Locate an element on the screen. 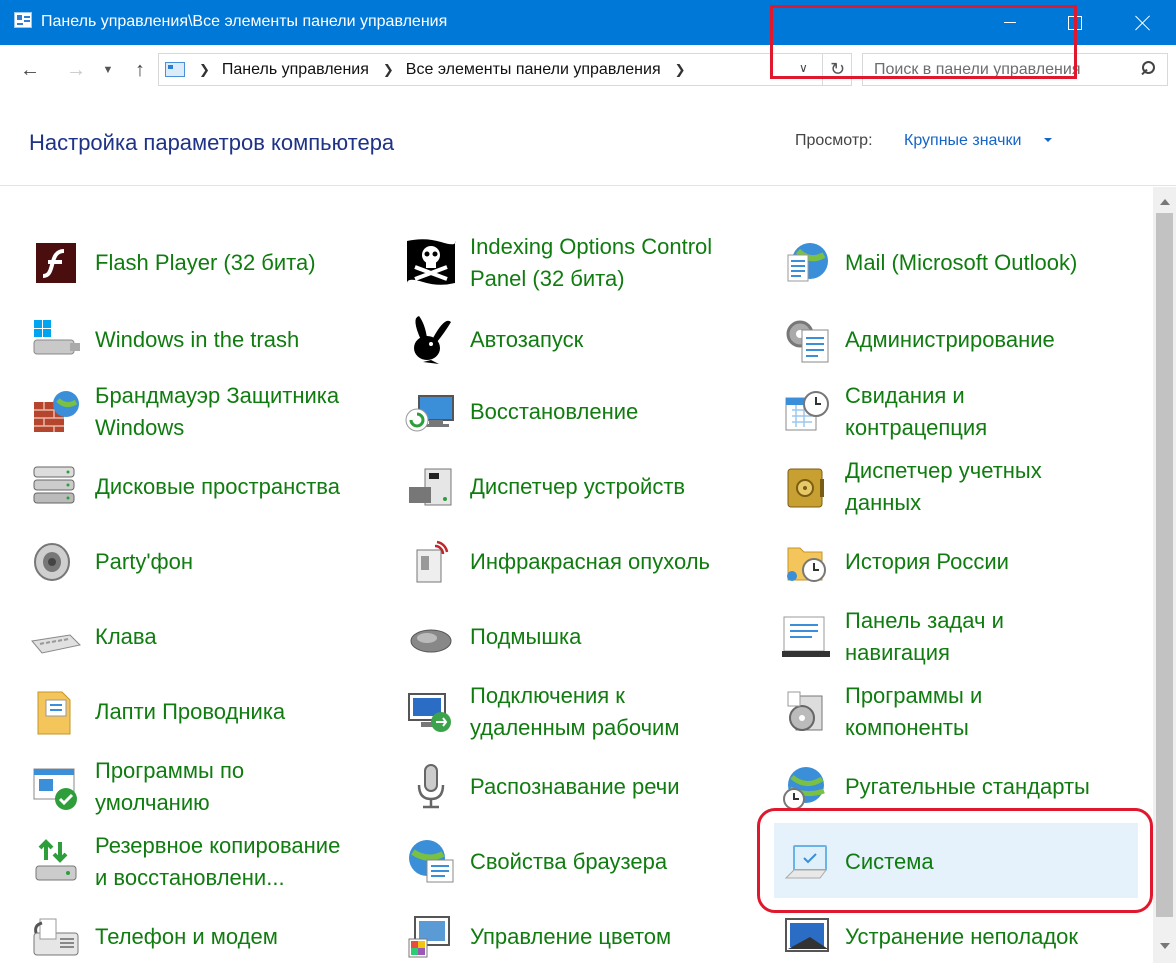  item-label: Телефон и модем is located at coordinates (186, 937).